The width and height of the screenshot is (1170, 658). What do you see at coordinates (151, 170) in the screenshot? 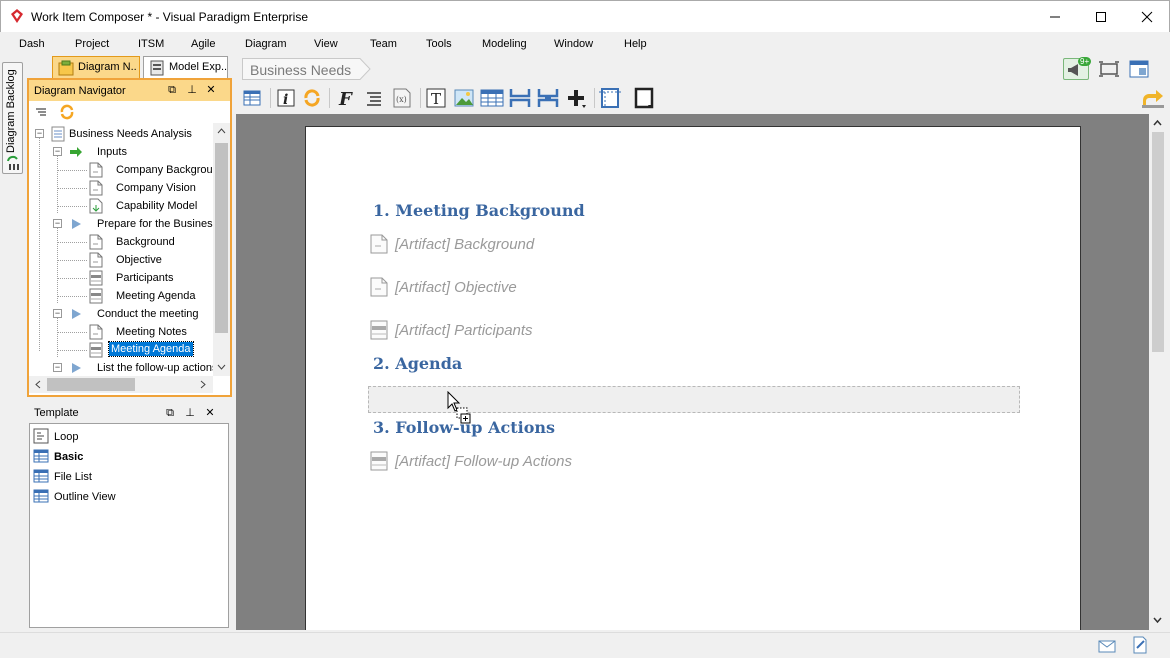
I see `tree-item: Company Background` at bounding box center [151, 170].